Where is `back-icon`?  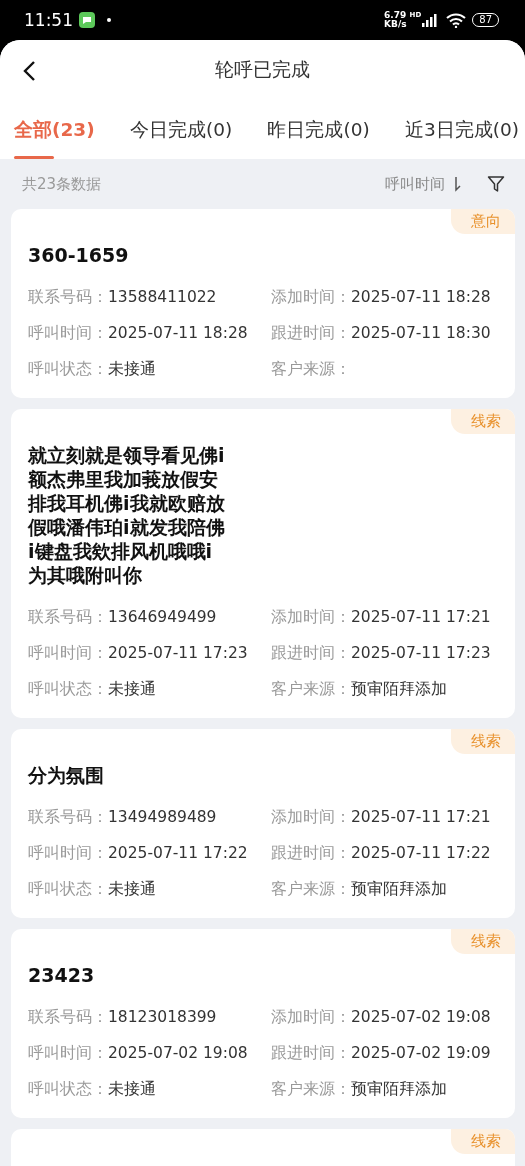 back-icon is located at coordinates (29, 71).